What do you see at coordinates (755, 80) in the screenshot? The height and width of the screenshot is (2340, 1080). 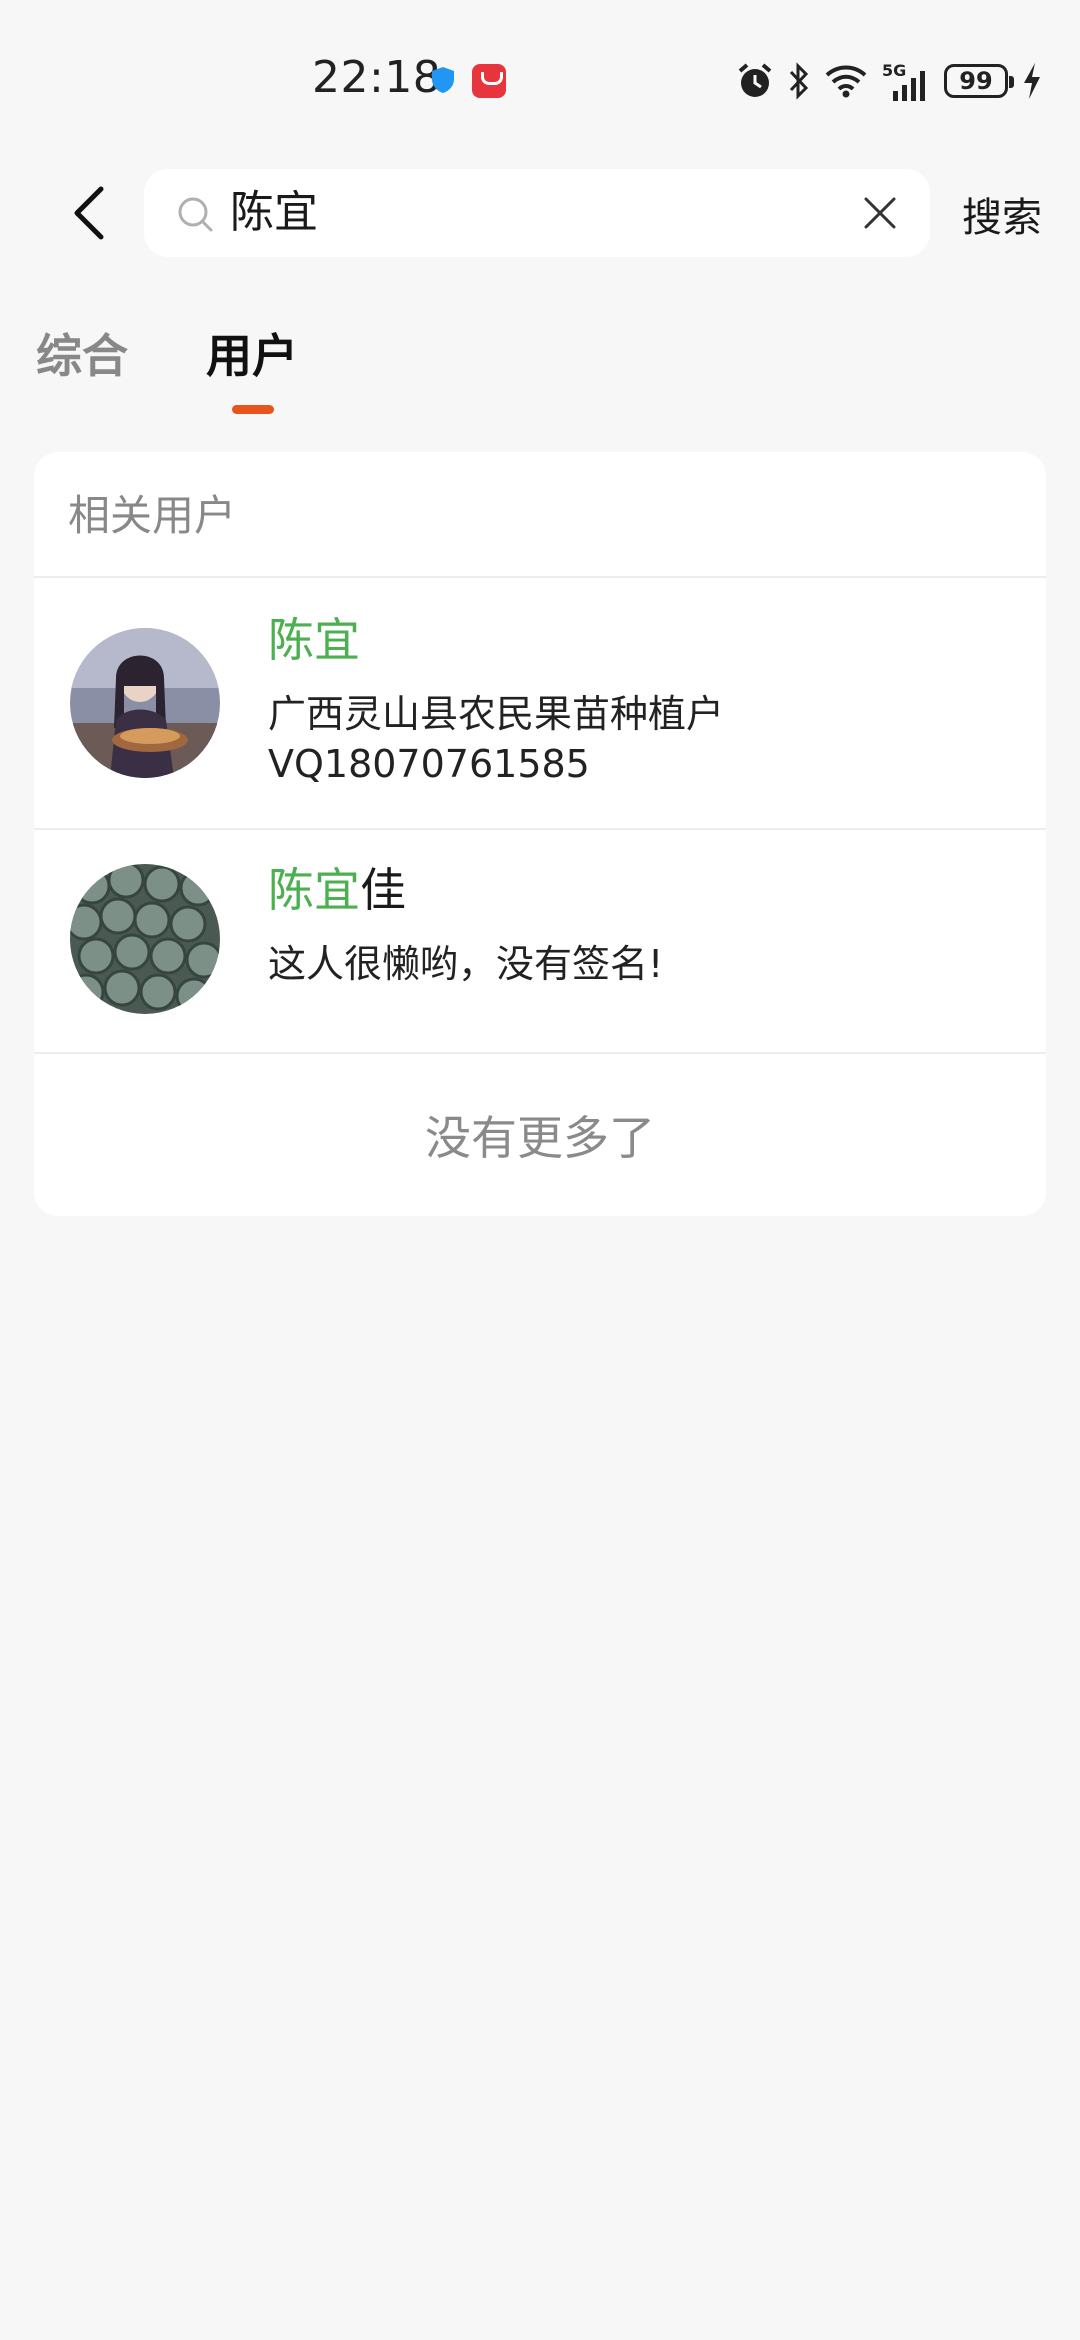 I see `alarm-icon` at bounding box center [755, 80].